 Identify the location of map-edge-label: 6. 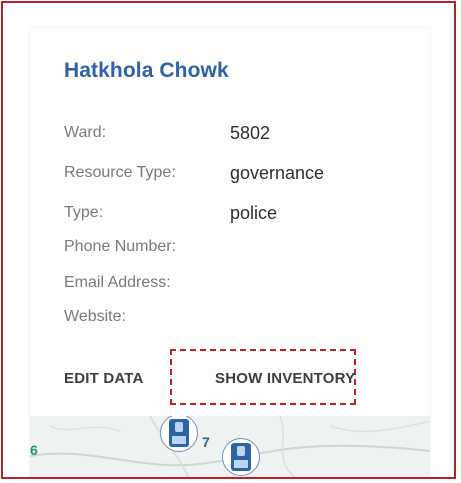
(34, 450).